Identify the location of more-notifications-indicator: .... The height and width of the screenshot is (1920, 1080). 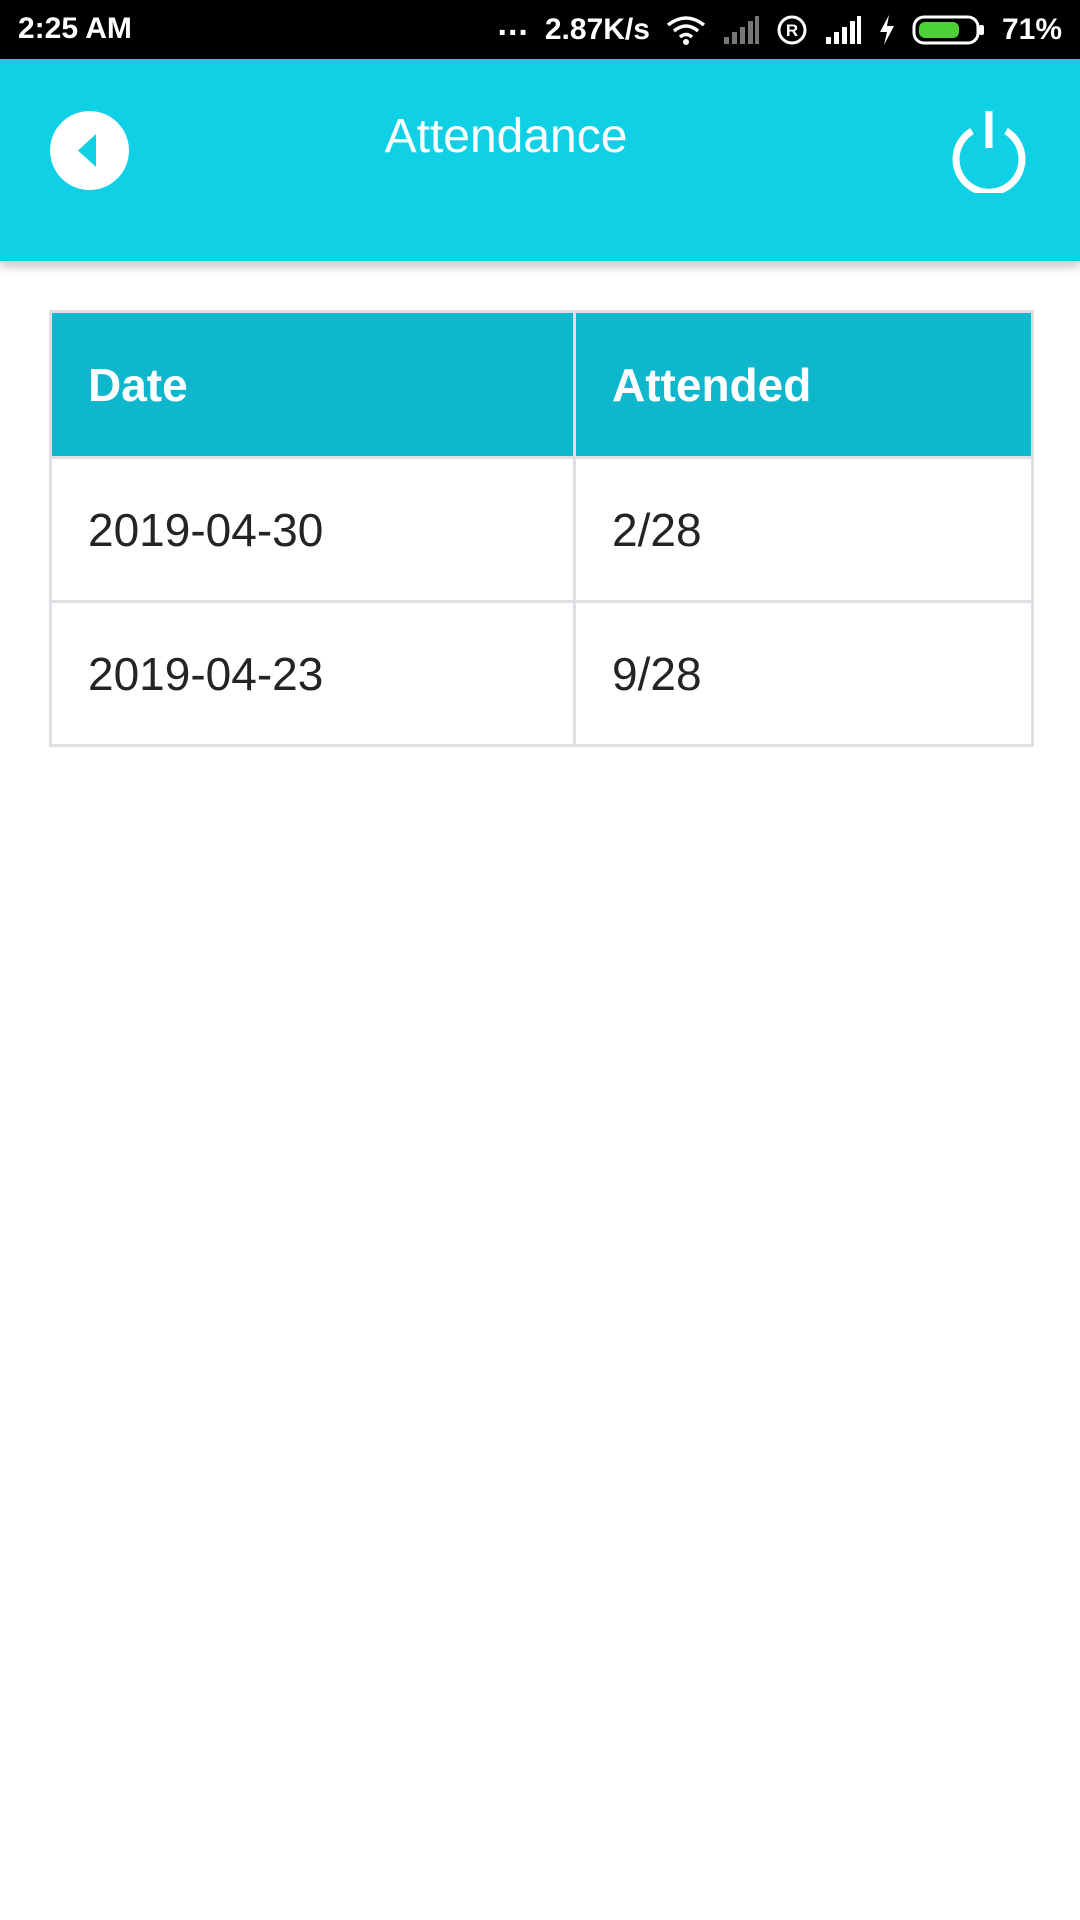
(513, 24).